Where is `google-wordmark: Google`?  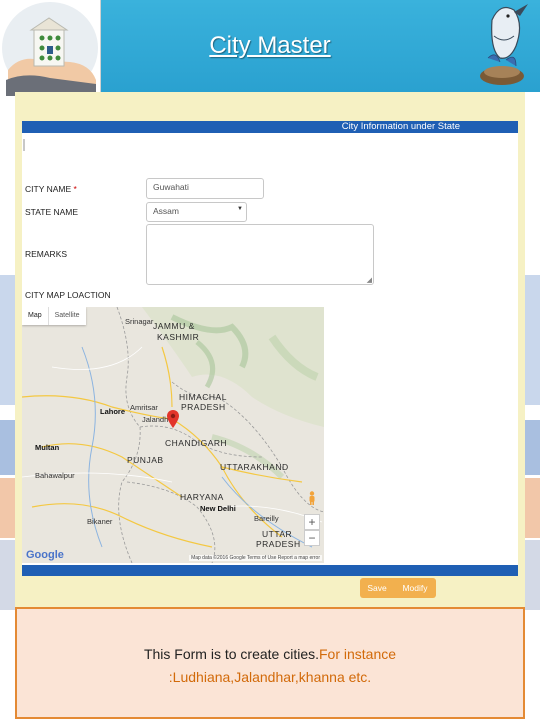 google-wordmark: Google is located at coordinates (45, 555).